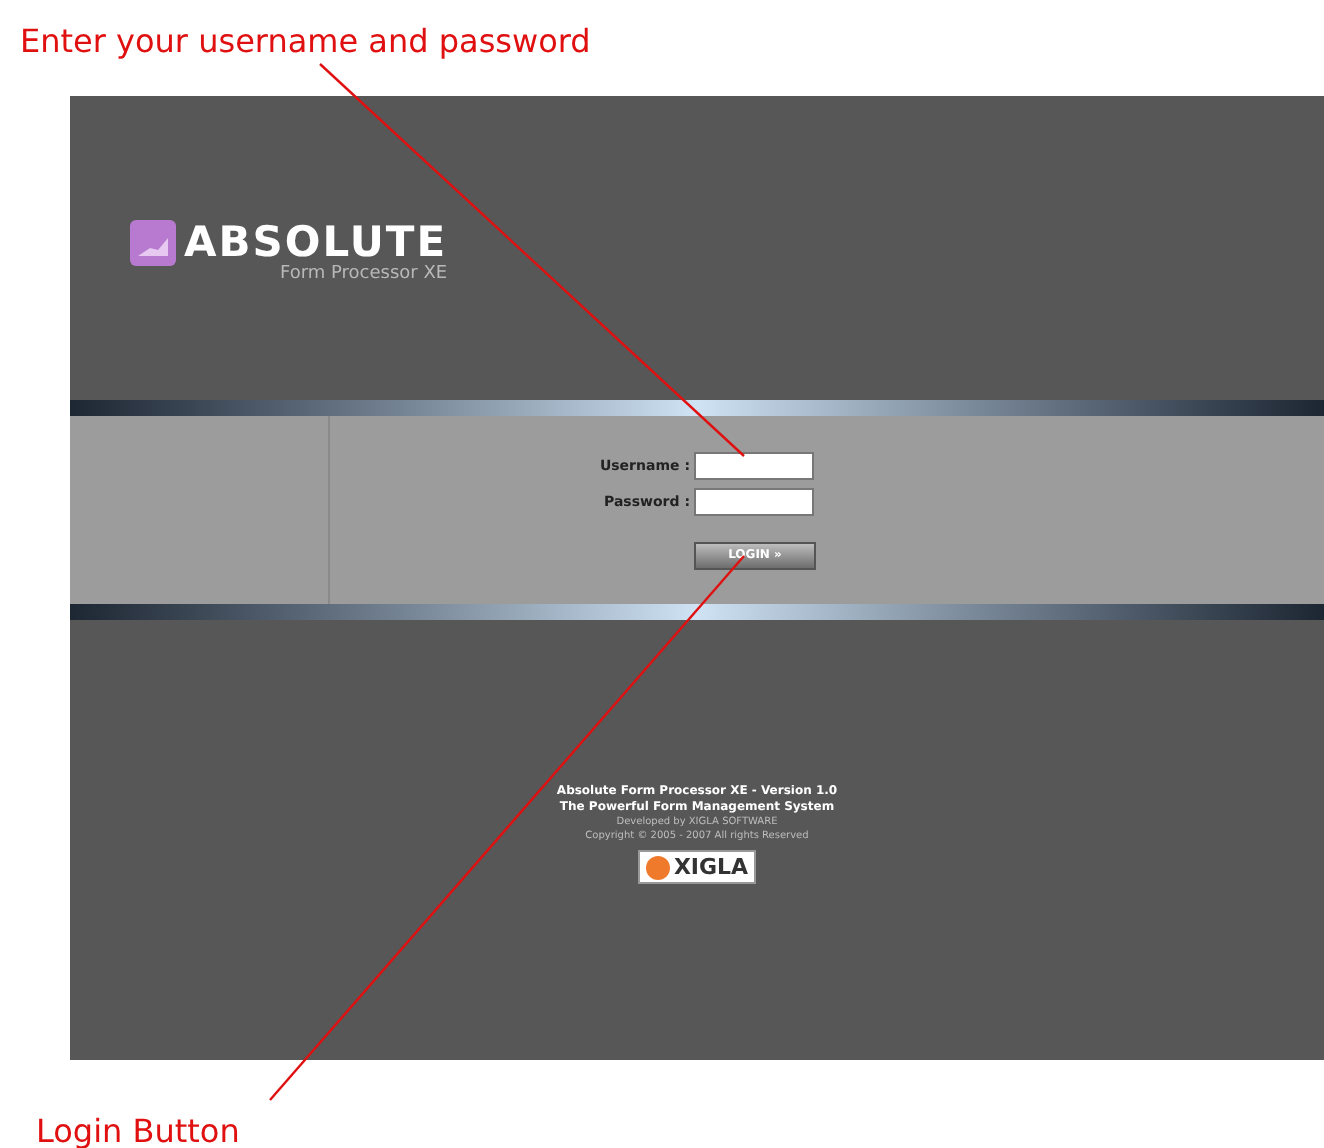  Describe the element at coordinates (657, 867) in the screenshot. I see `circle-icon` at that location.